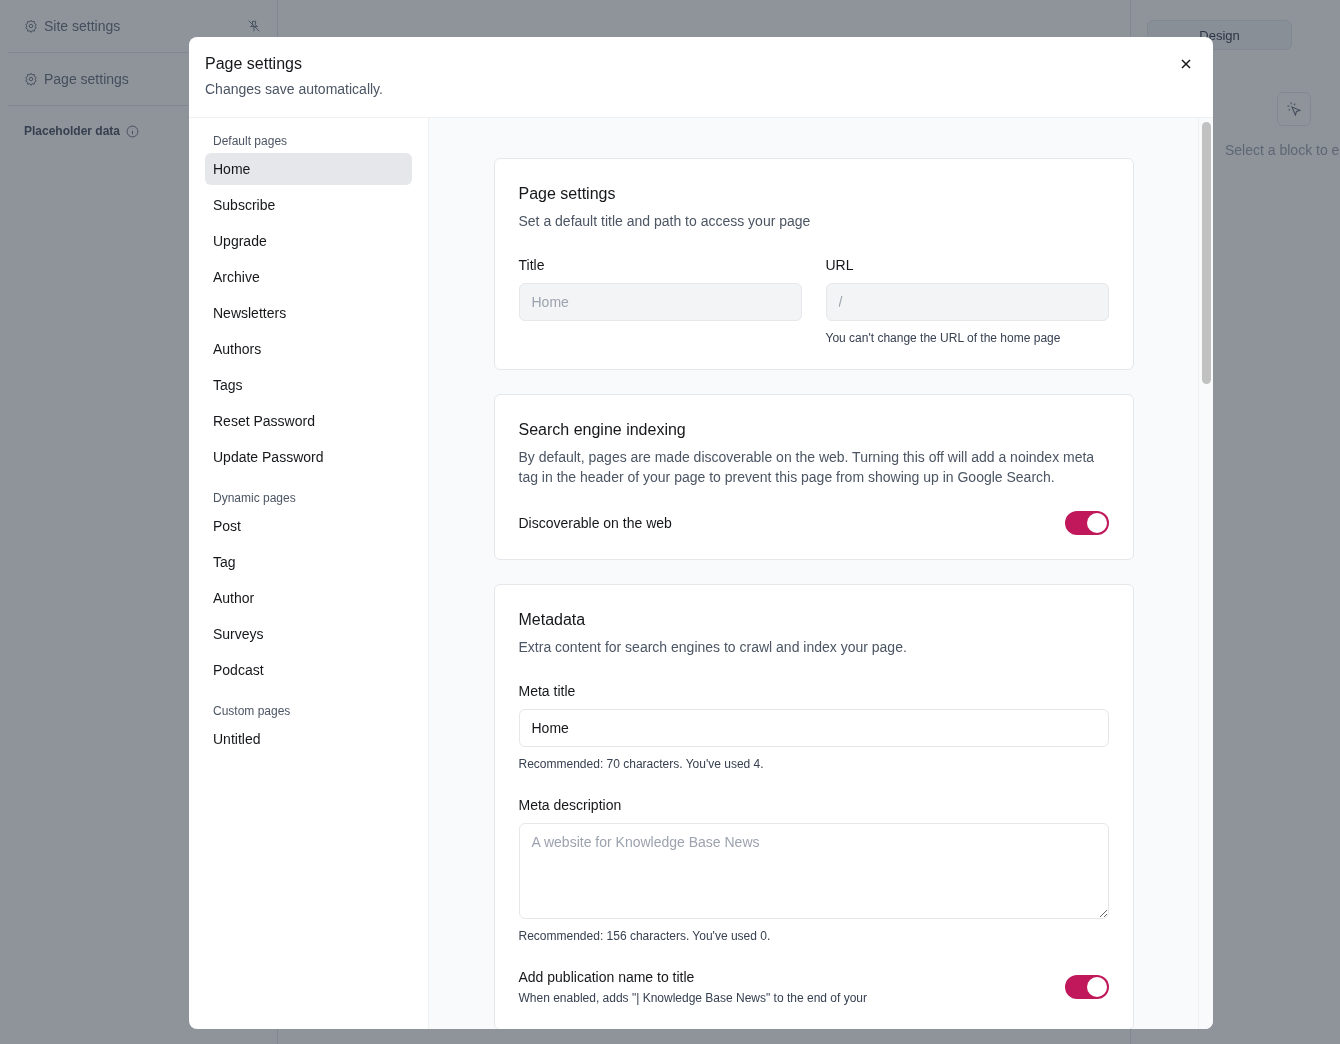 The image size is (1340, 1044). I want to click on nav-item: Newsletters, so click(308, 313).